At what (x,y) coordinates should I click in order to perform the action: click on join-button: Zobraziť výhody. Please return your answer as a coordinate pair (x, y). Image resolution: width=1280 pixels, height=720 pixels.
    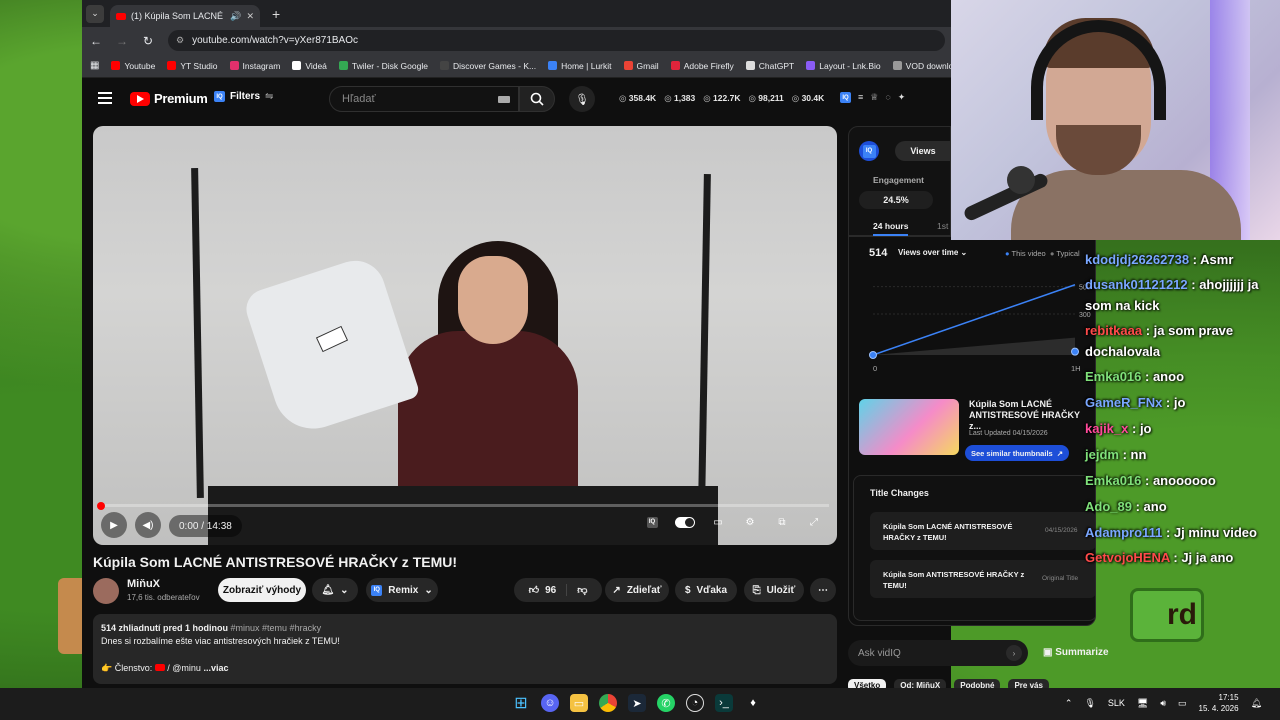
    Looking at the image, I should click on (262, 590).